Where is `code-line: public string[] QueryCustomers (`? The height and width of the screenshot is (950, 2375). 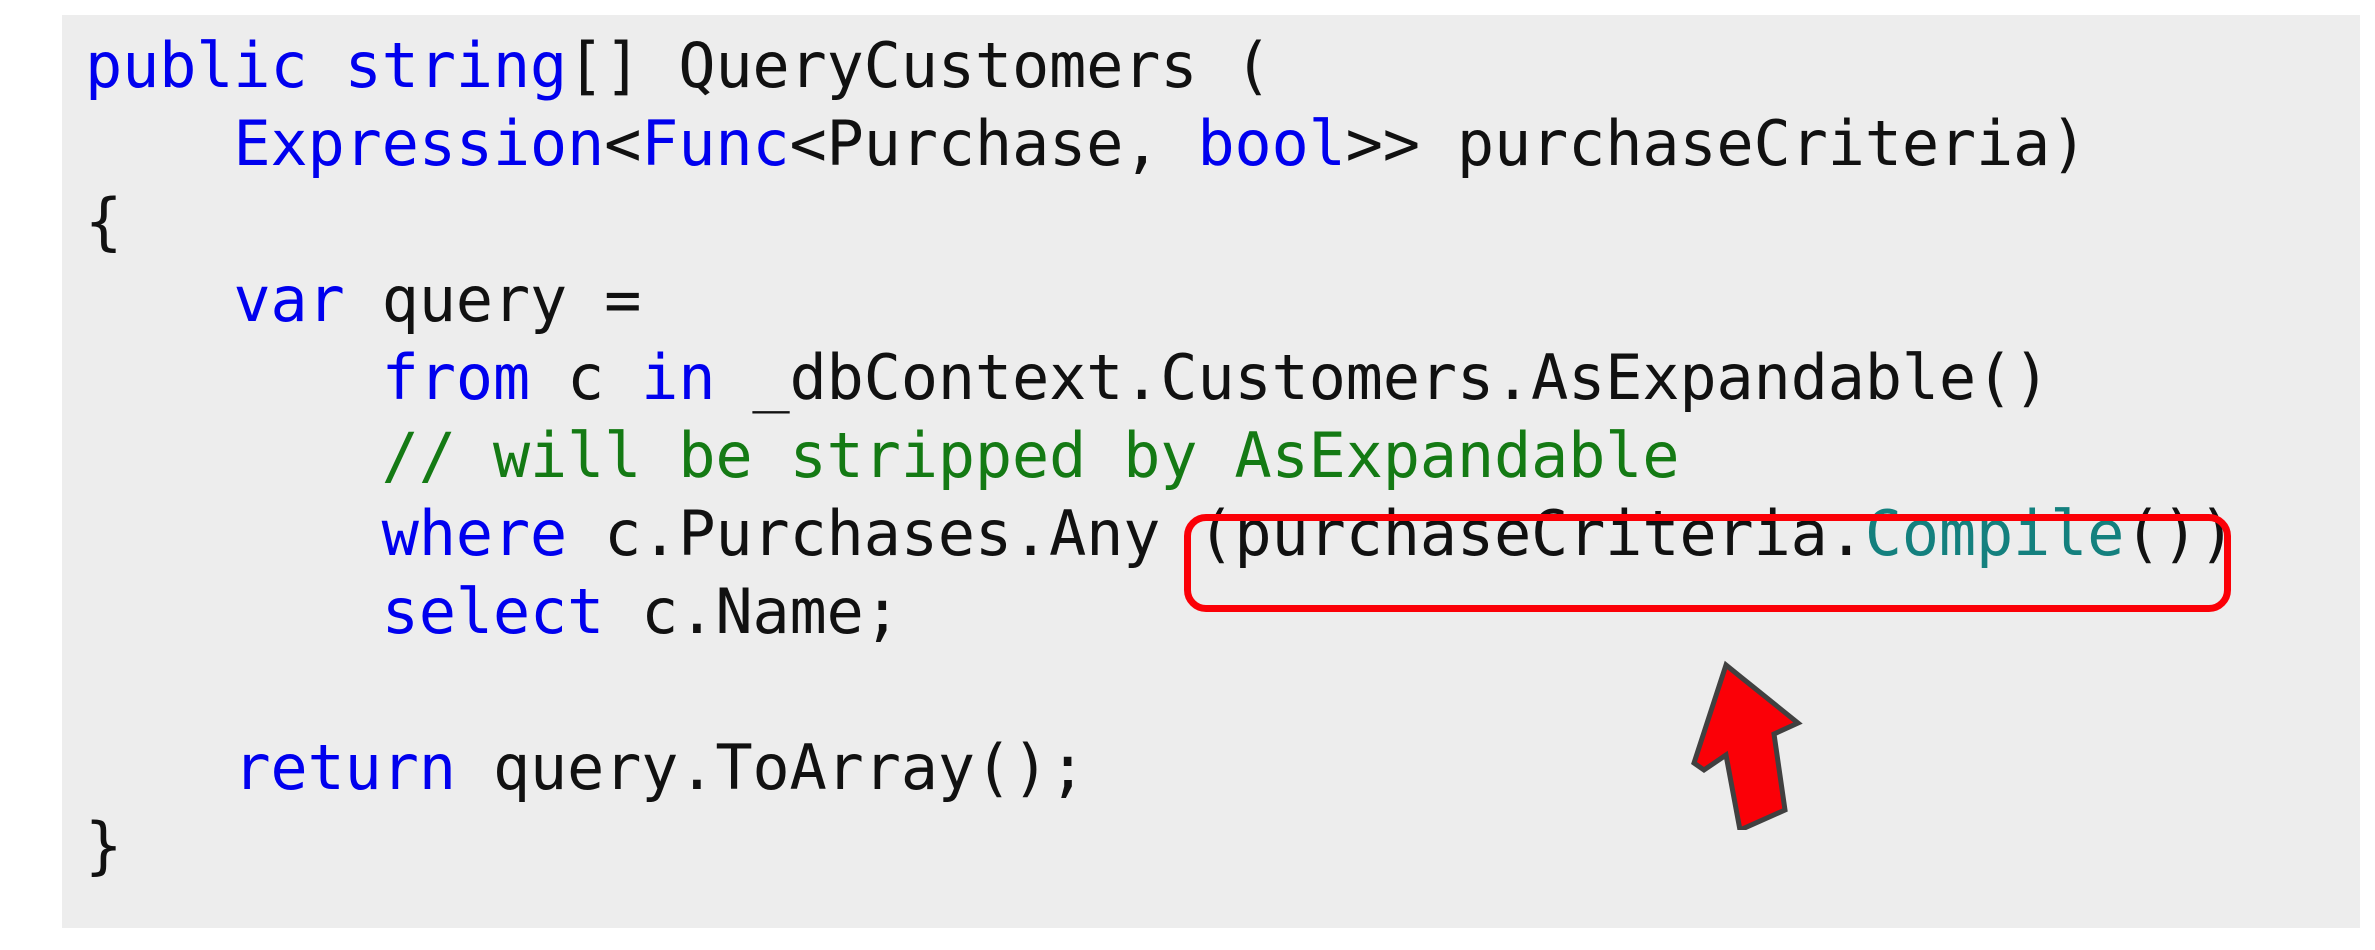
code-line: public string[] QueryCustomers ( is located at coordinates (678, 65).